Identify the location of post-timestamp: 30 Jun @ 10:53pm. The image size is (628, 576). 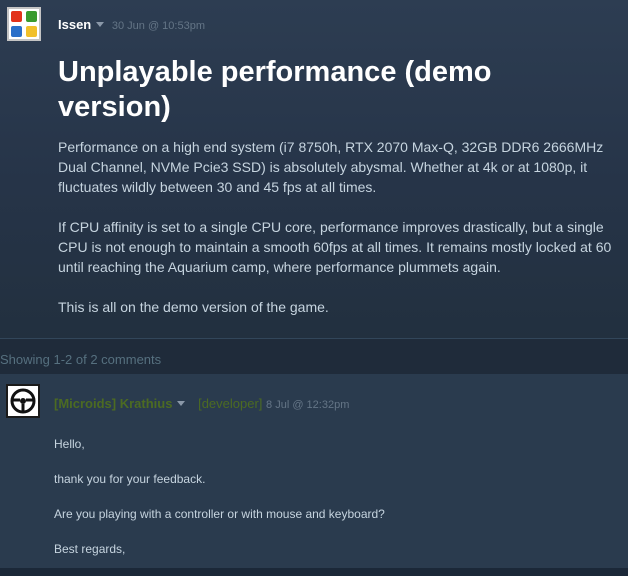
(158, 26).